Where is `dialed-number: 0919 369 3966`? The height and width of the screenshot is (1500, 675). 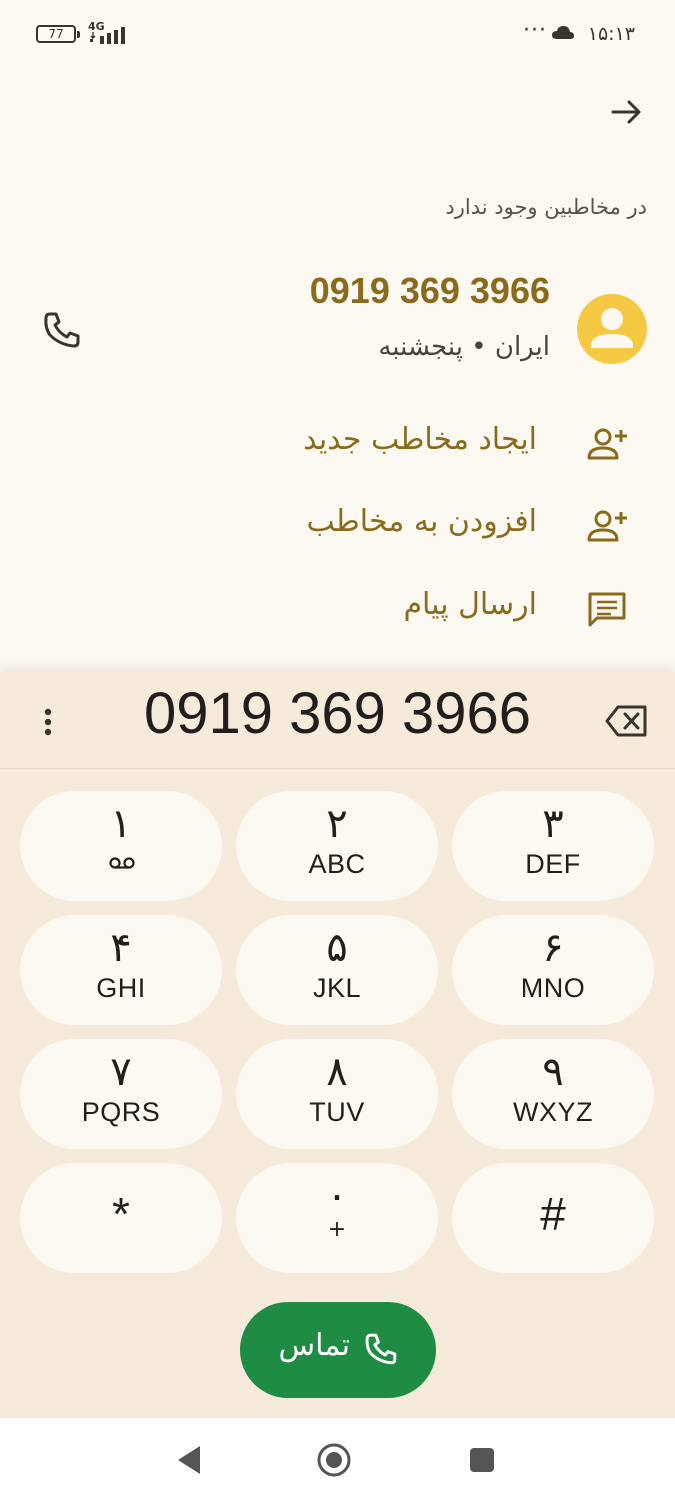
dialed-number: 0919 369 3966 is located at coordinates (337, 713).